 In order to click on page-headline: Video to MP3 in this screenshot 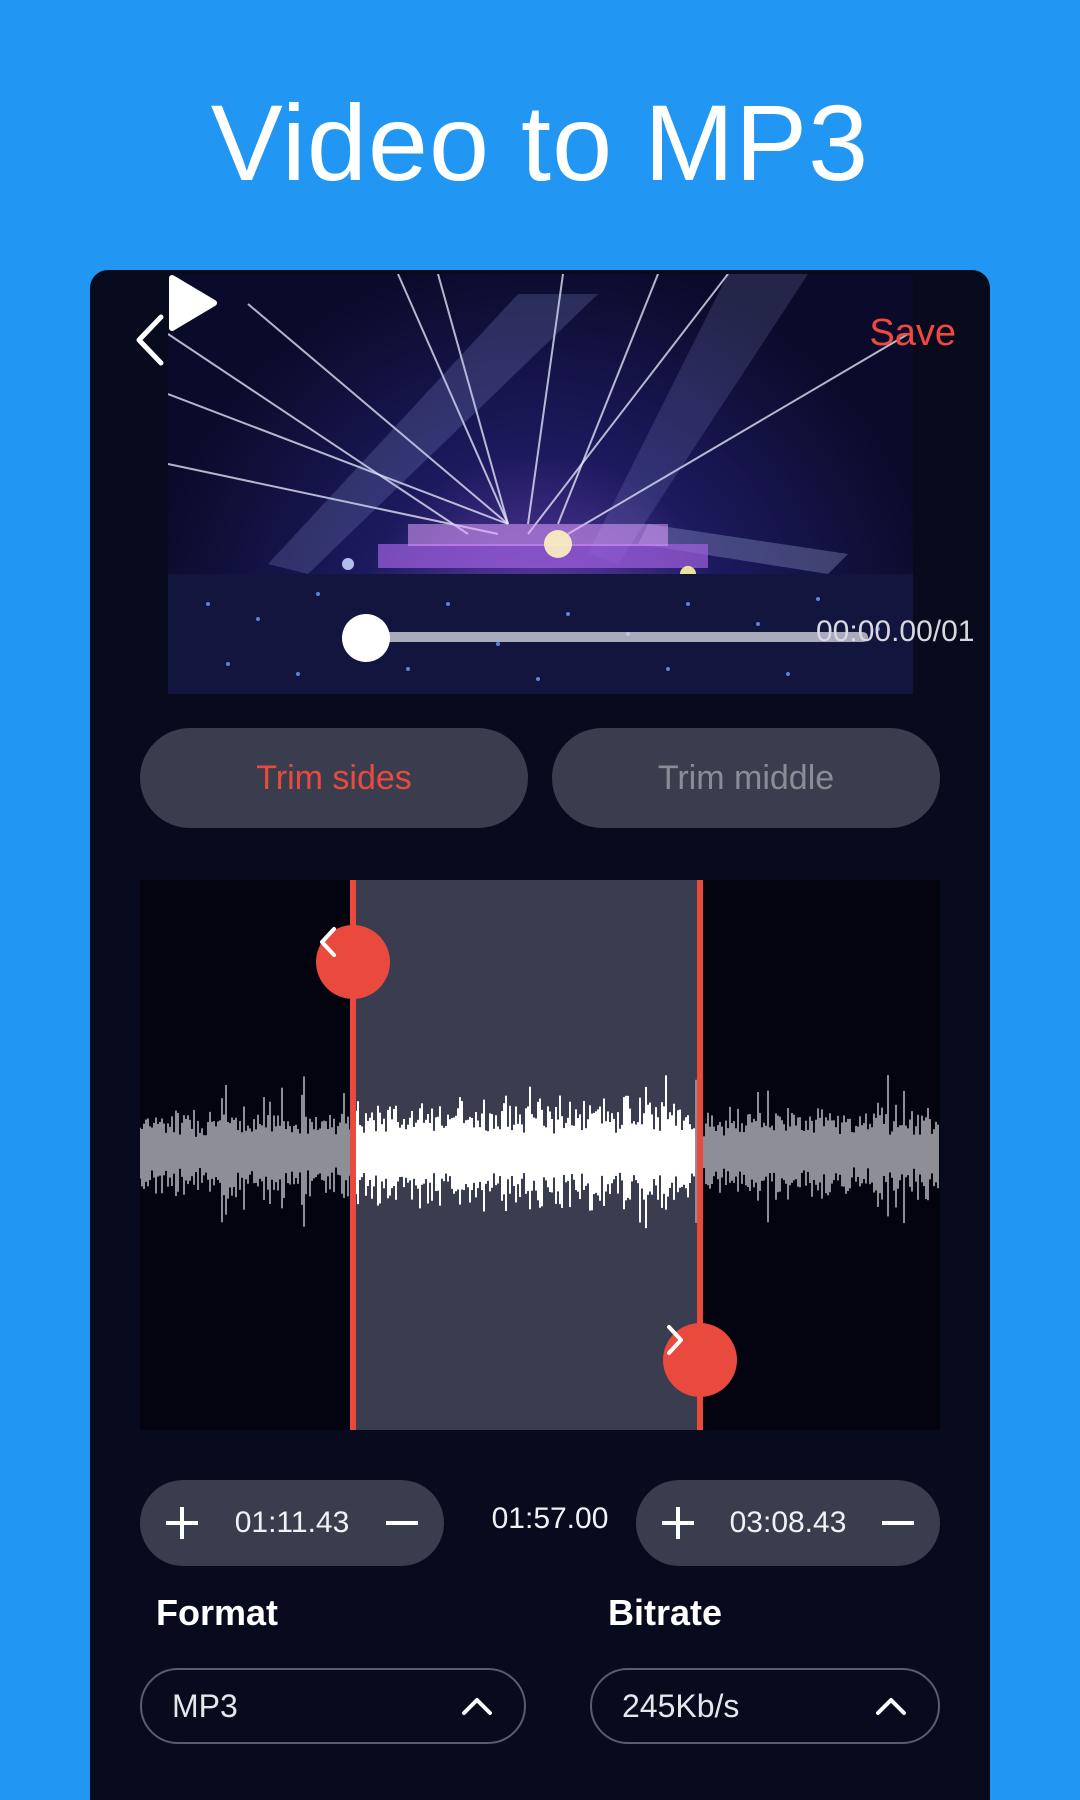, I will do `click(540, 142)`.